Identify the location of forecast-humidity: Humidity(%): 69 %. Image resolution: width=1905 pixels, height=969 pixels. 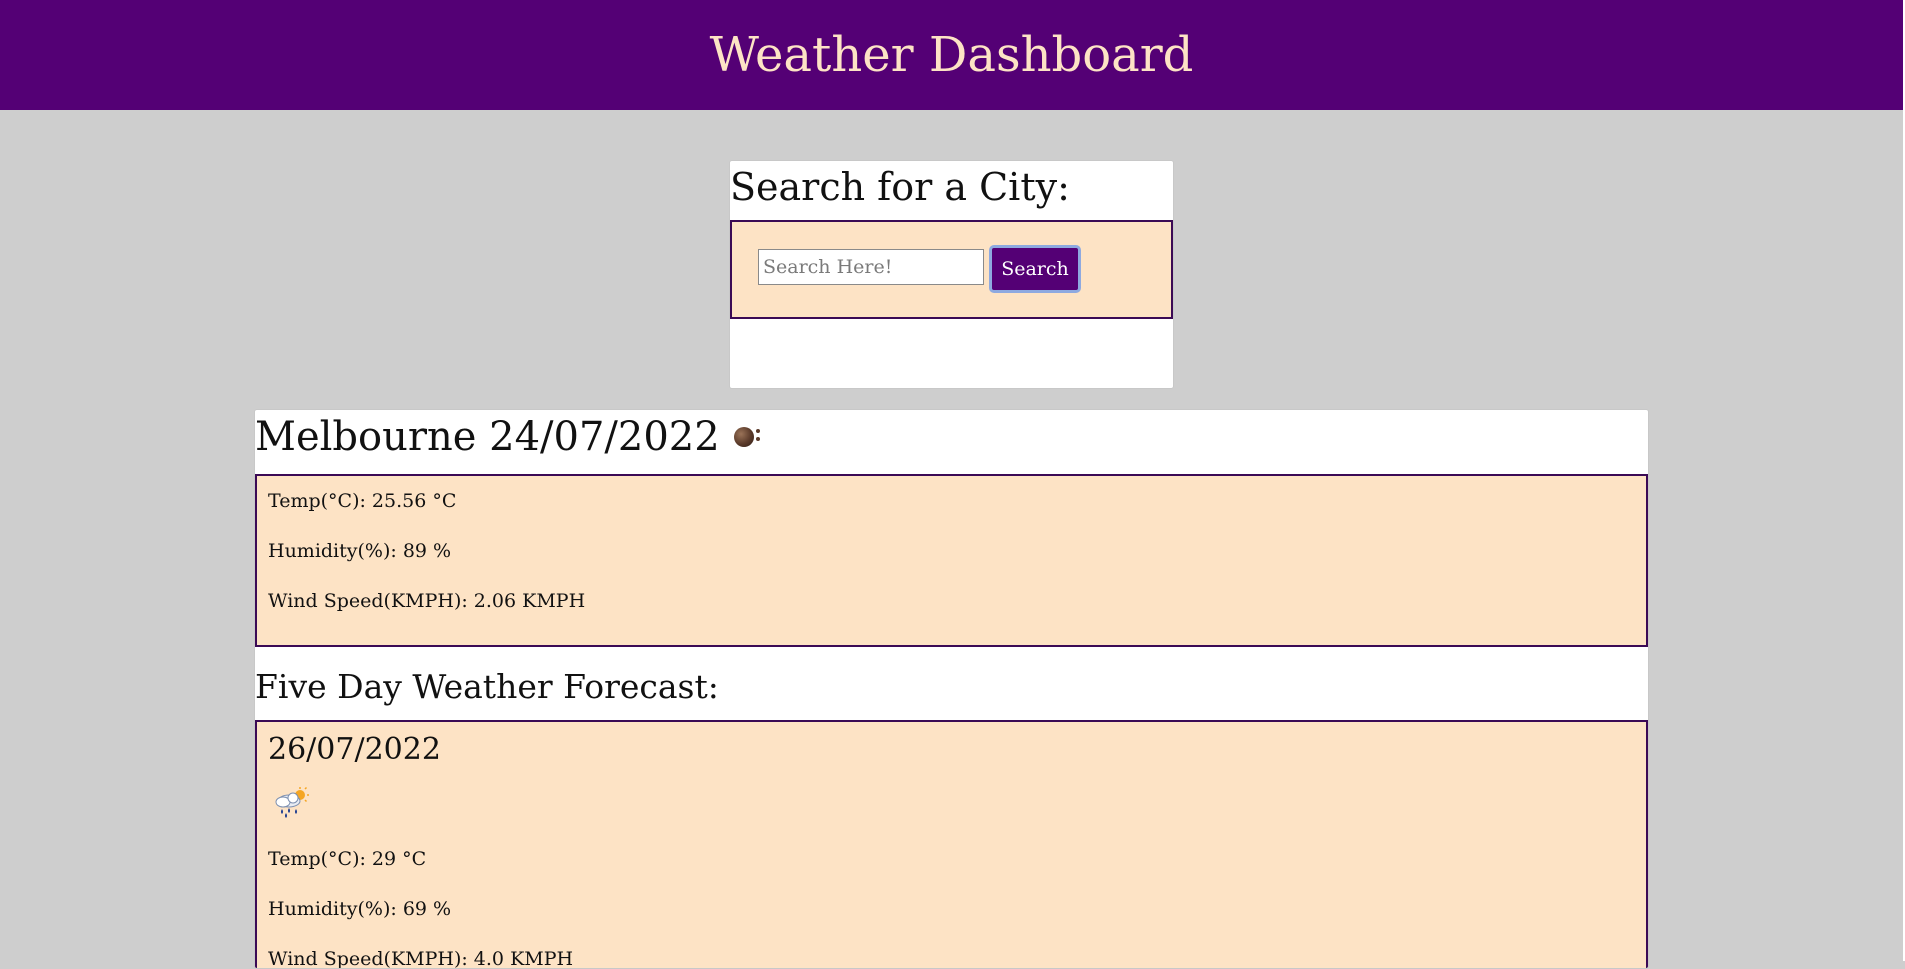
(360, 909).